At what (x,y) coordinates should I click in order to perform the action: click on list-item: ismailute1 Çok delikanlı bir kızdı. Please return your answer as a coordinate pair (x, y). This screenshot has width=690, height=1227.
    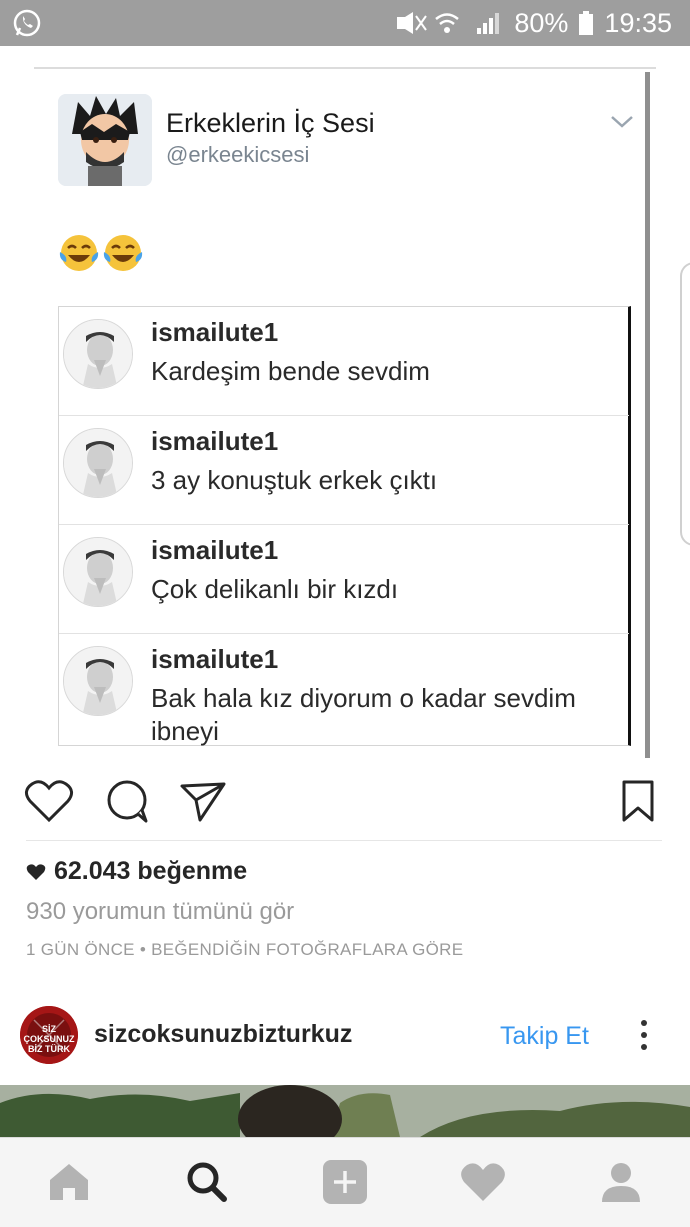
    Looking at the image, I should click on (344, 579).